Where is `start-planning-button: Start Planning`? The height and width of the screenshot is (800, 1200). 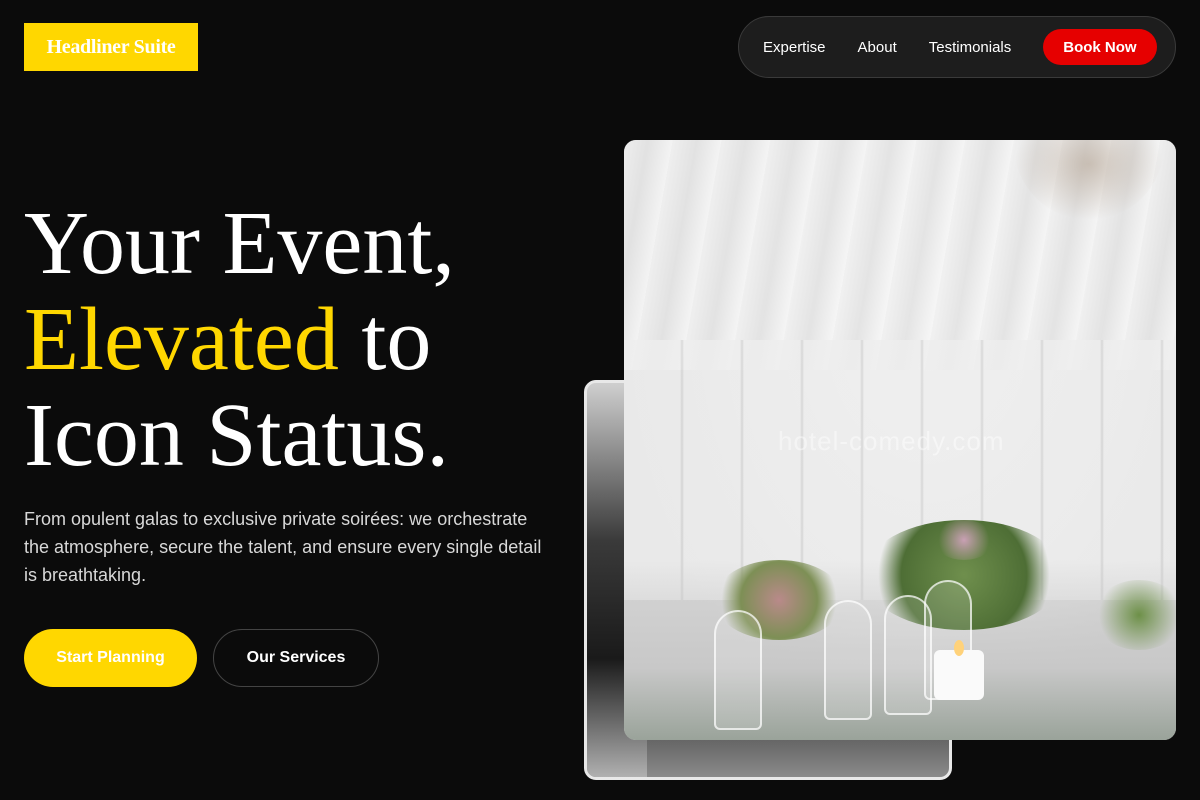 start-planning-button: Start Planning is located at coordinates (110, 658).